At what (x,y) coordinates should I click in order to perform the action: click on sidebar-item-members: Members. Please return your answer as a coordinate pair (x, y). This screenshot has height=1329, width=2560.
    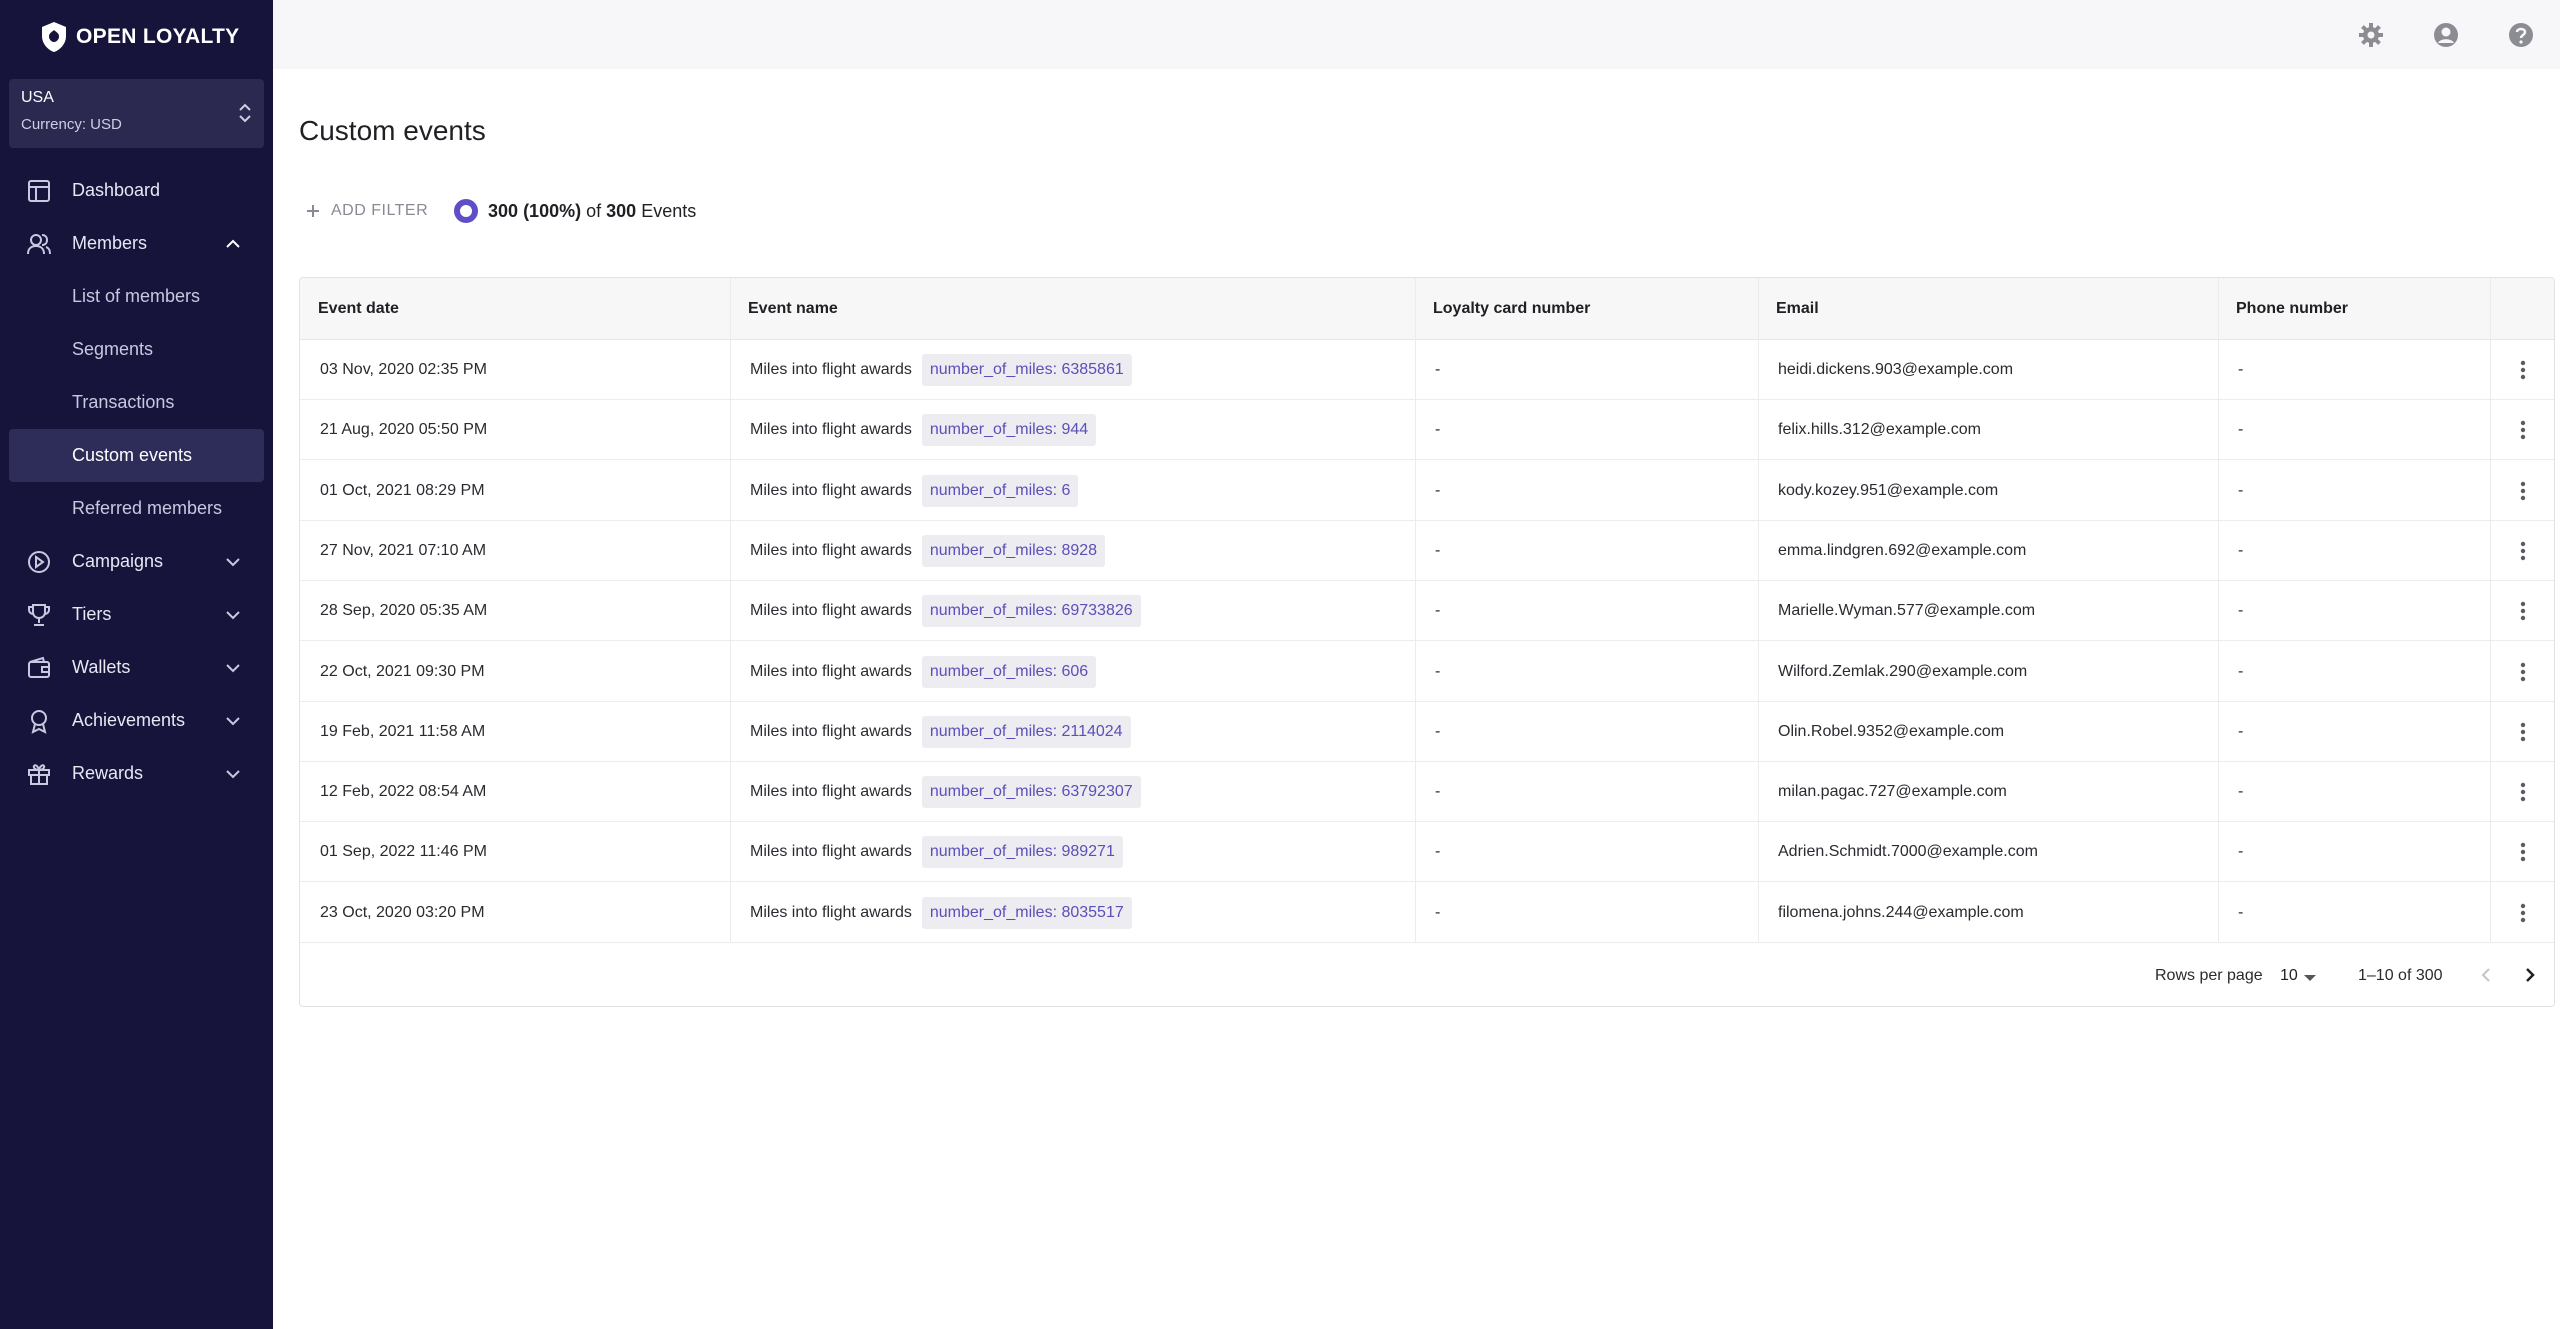
    Looking at the image, I should click on (136, 243).